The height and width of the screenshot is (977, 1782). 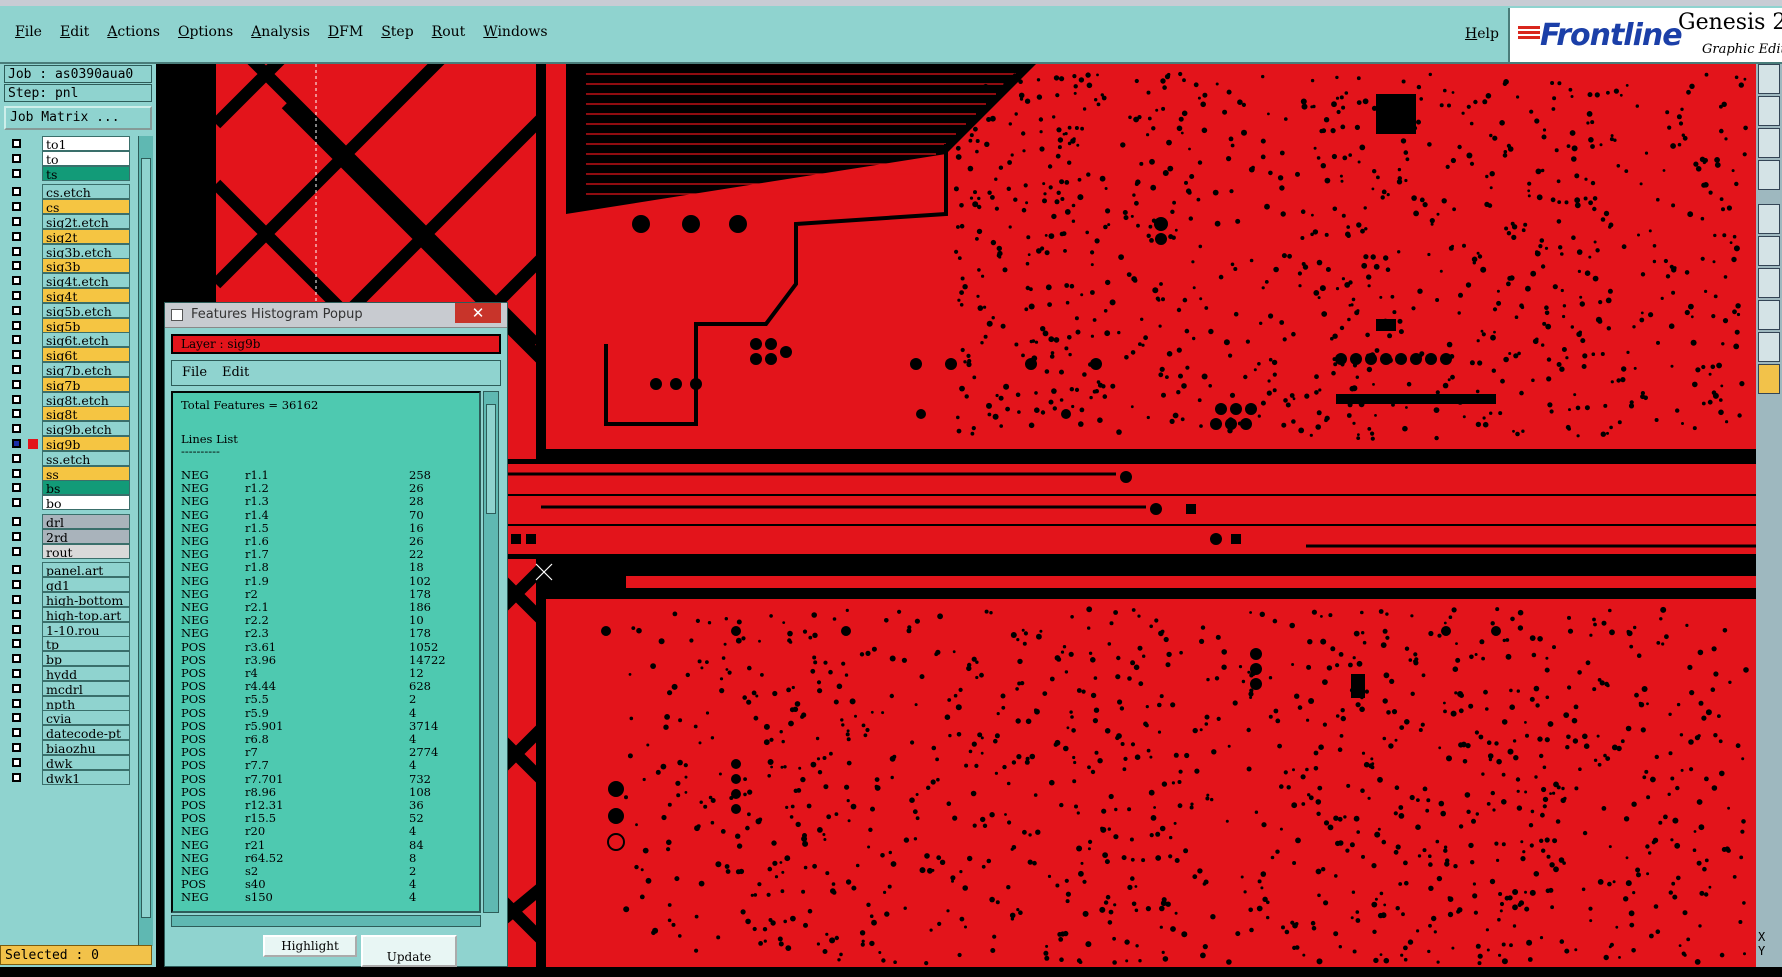 I want to click on layer-row-sig6t.etch: sig6t.etch, so click(x=68, y=340).